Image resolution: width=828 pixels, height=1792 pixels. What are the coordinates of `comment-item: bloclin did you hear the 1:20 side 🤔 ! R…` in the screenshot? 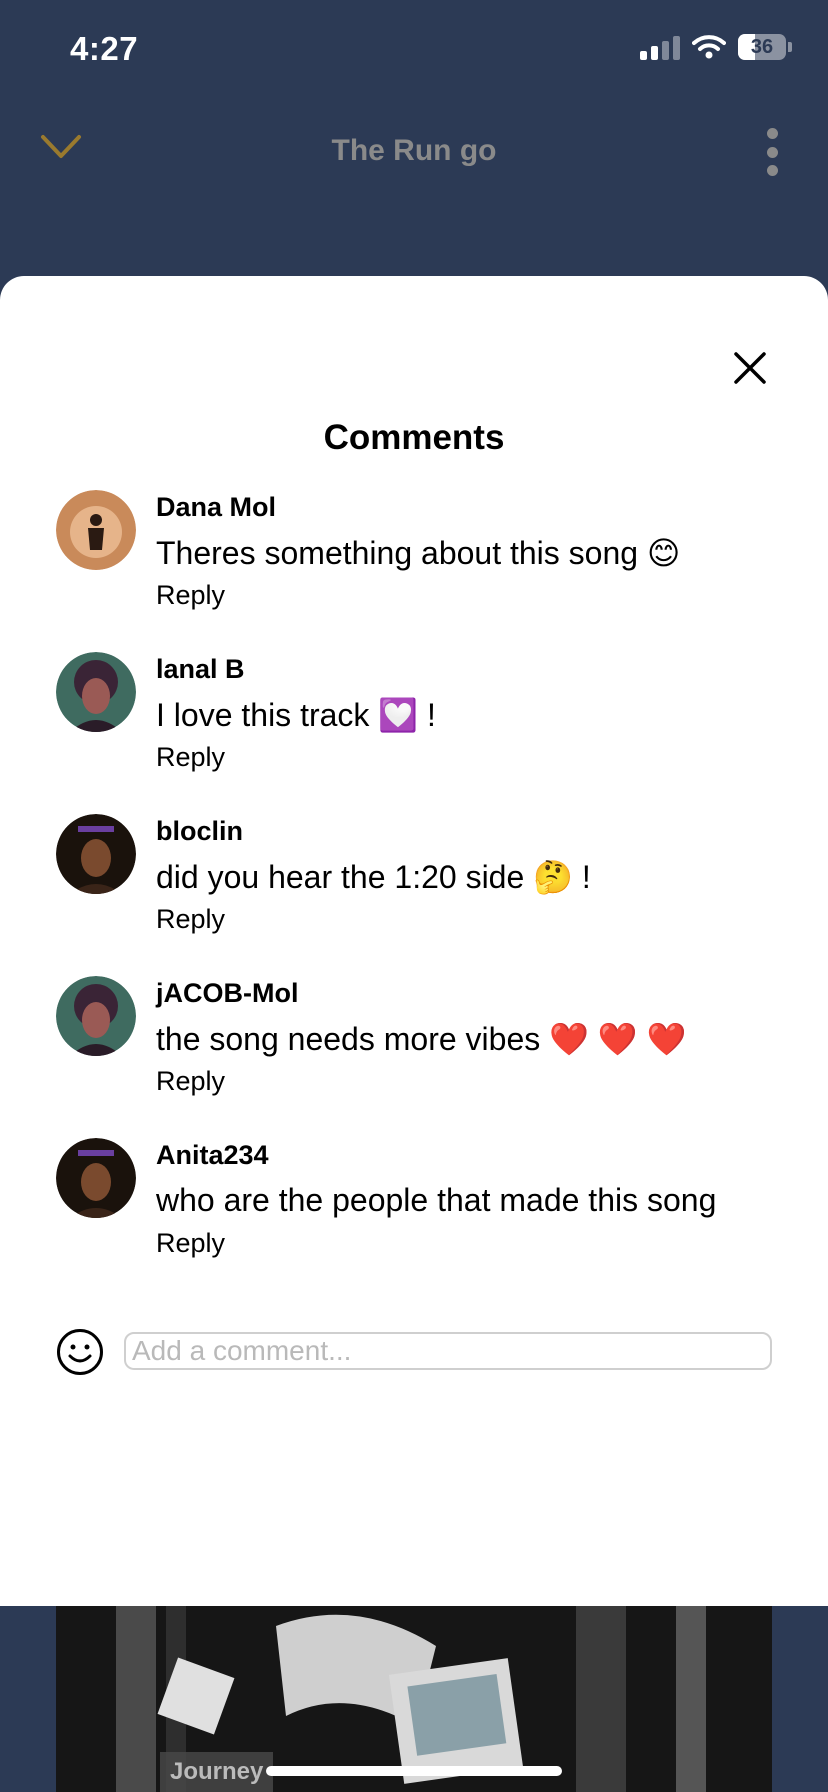 It's located at (414, 890).